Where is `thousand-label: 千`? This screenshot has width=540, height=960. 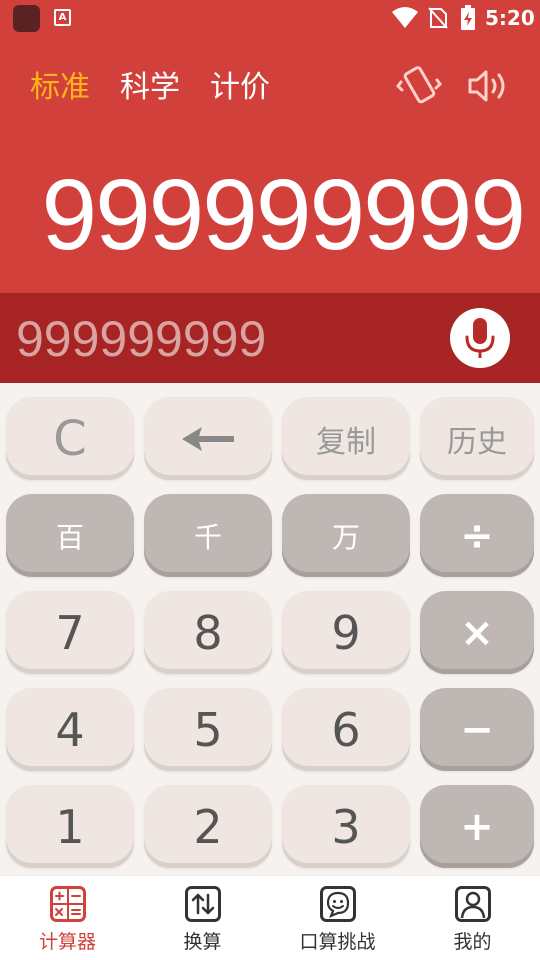 thousand-label: 千 is located at coordinates (207, 537).